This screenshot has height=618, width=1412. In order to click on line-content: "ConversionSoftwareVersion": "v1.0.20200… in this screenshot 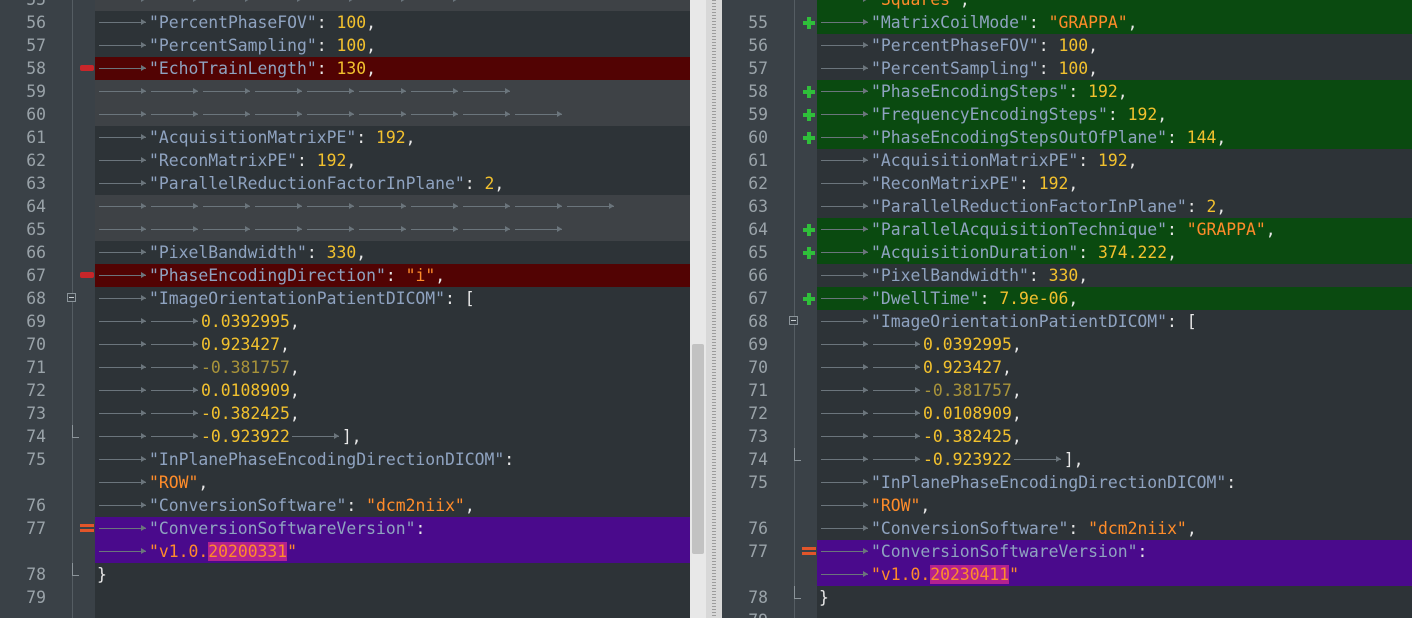, I will do `click(400, 540)`.